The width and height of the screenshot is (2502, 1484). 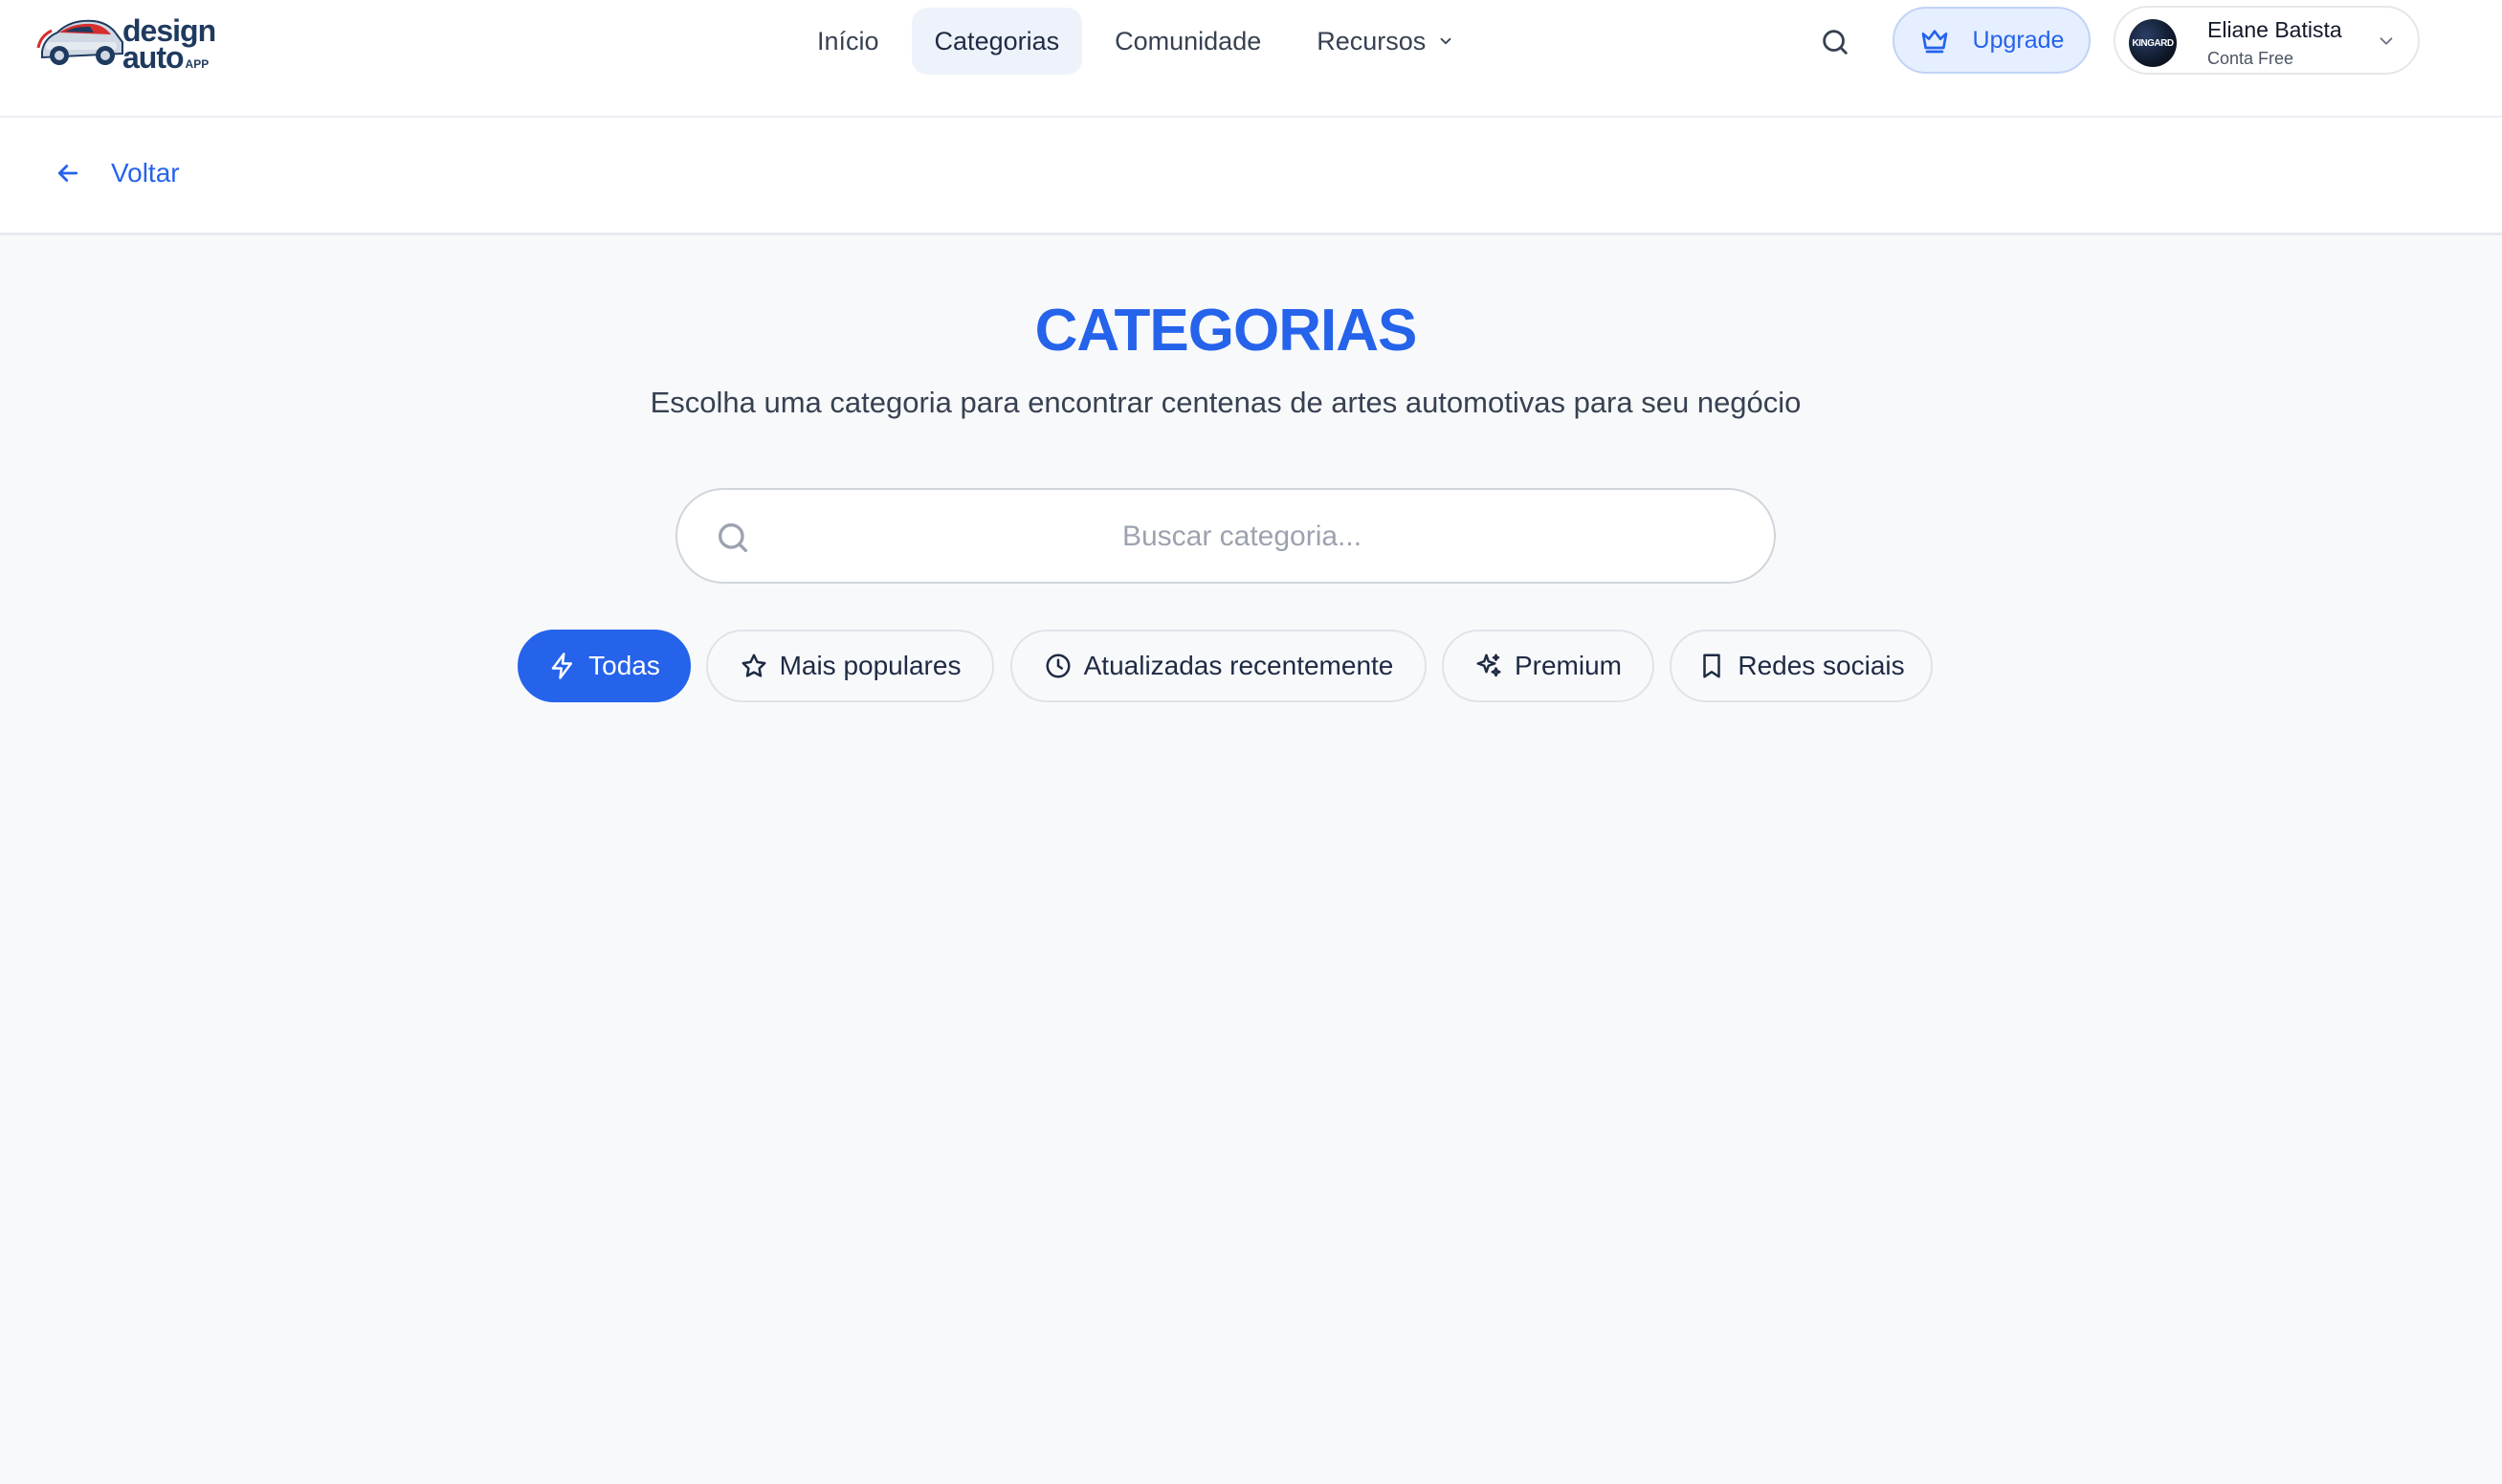 I want to click on bookmark-icon, so click(x=1711, y=666).